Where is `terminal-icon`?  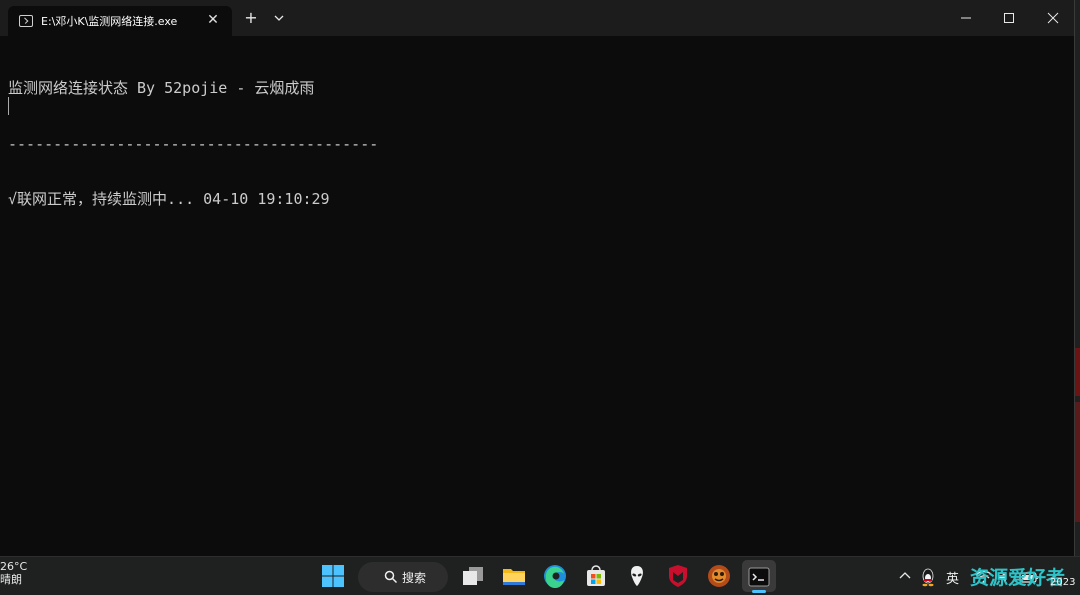
terminal-icon is located at coordinates (759, 577).